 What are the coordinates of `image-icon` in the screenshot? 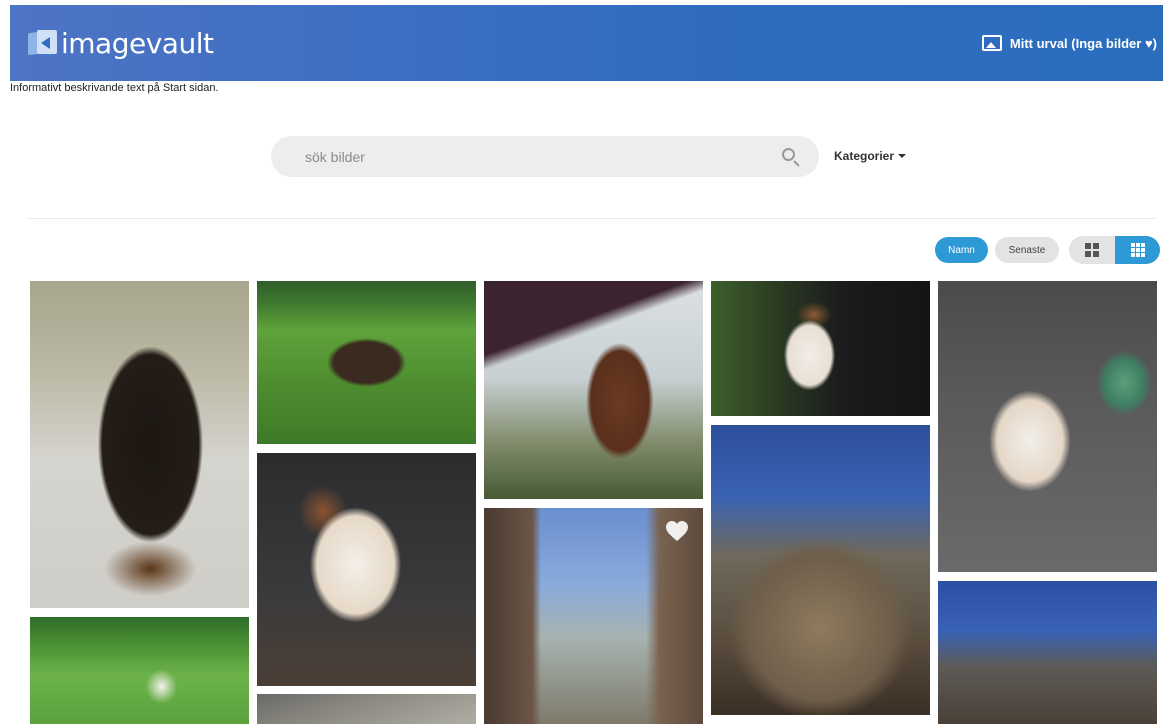 It's located at (991, 43).